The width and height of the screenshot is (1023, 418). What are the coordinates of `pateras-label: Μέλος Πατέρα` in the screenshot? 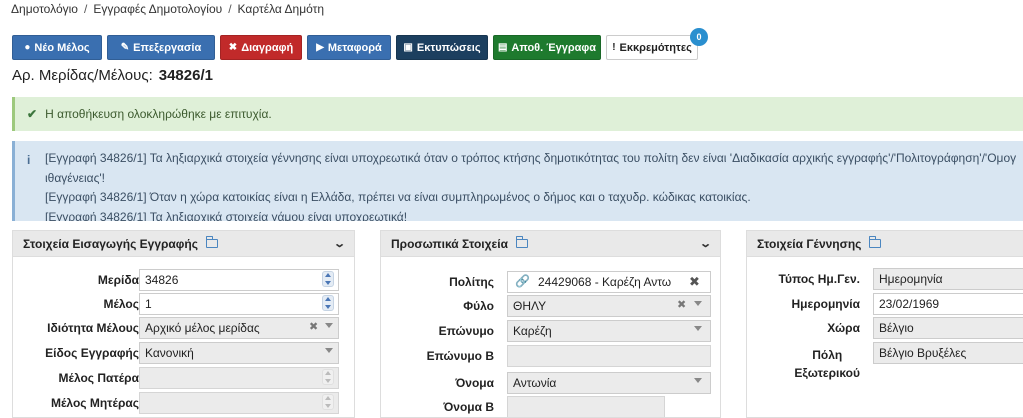 It's located at (98, 378).